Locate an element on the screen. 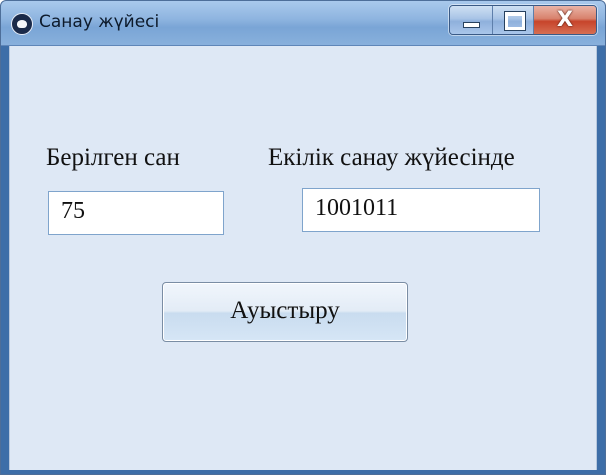 The width and height of the screenshot is (606, 475). binary-result-label: Екілік санау жүйесінде is located at coordinates (391, 157).